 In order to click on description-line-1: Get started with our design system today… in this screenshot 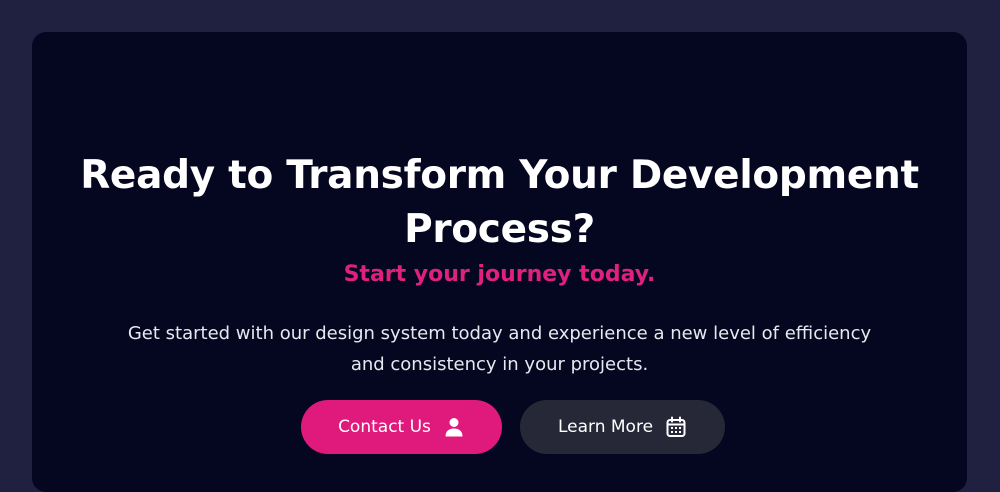, I will do `click(499, 333)`.